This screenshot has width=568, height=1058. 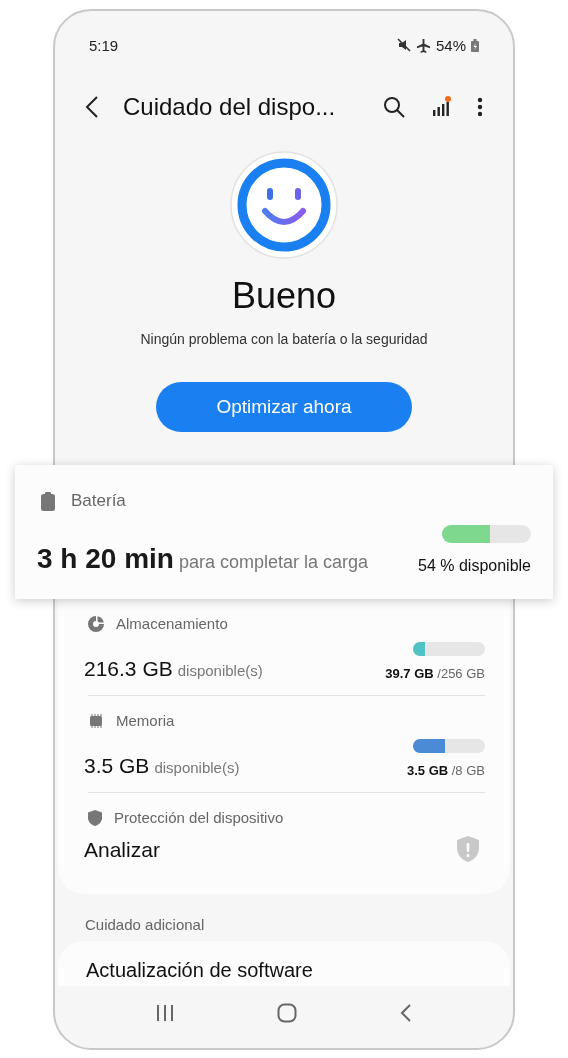 I want to click on optimize-button: Optimizar ahora, so click(x=284, y=407).